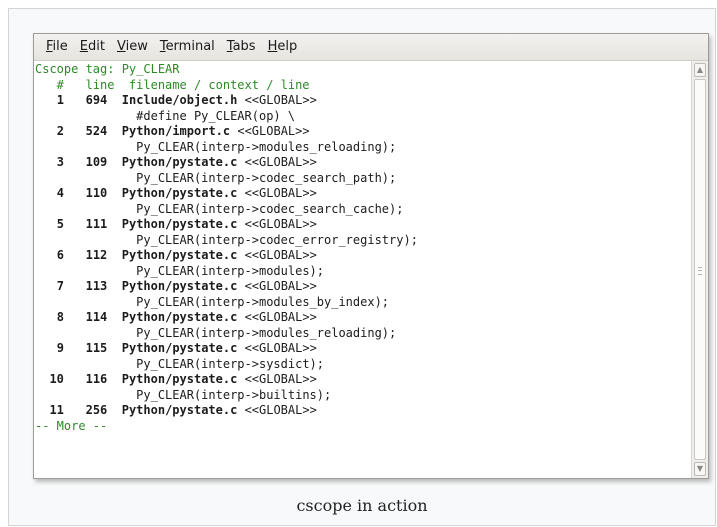 This screenshot has width=717, height=527. I want to click on cscope-tag-line: Cscope tag: Py_CLEAR, so click(107, 69).